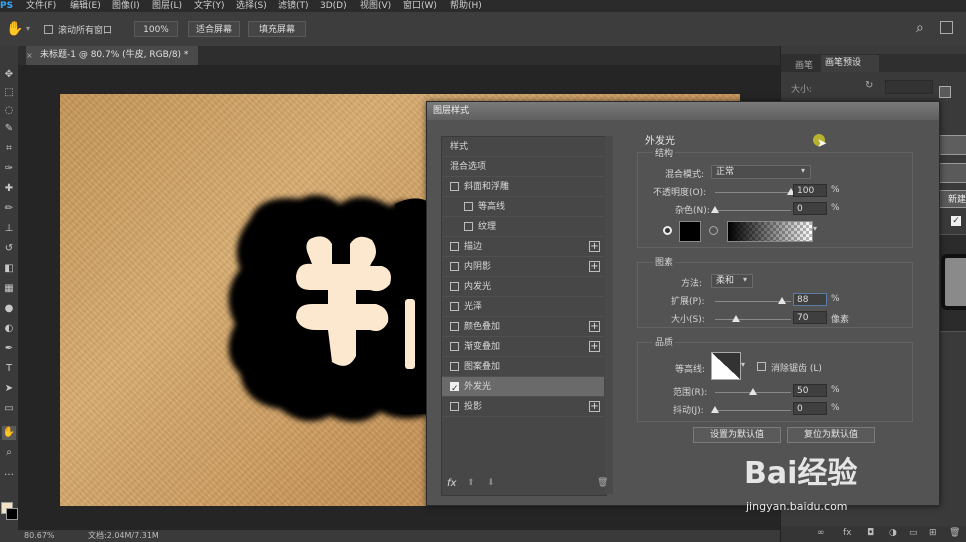 This screenshot has width=966, height=542. Describe the element at coordinates (523, 287) in the screenshot. I see `style-list-item: 内发光` at that location.